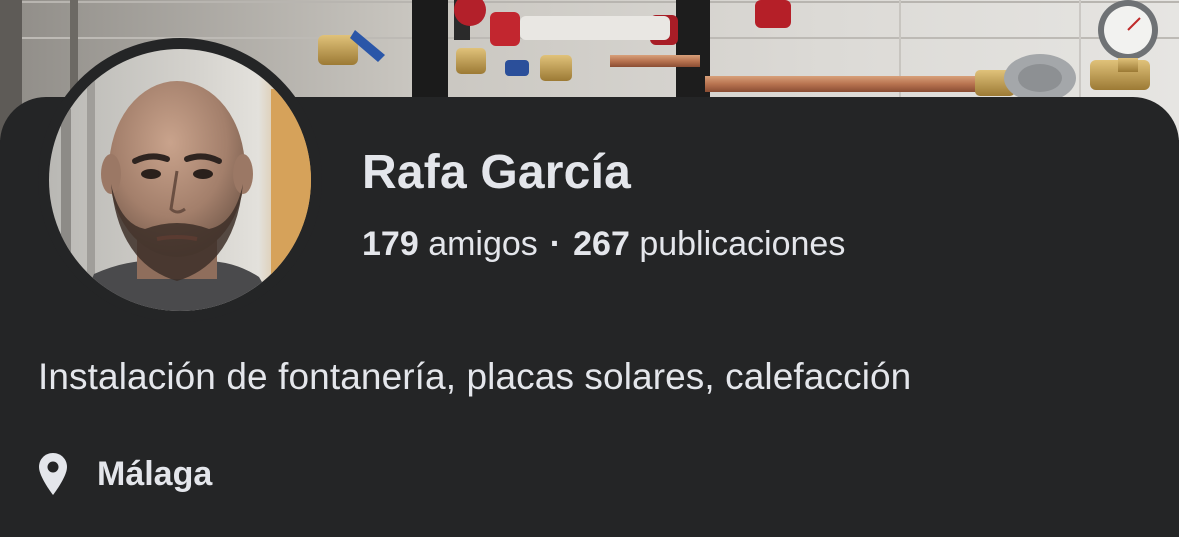 The image size is (1179, 537). I want to click on posts-count: 267, so click(601, 244).